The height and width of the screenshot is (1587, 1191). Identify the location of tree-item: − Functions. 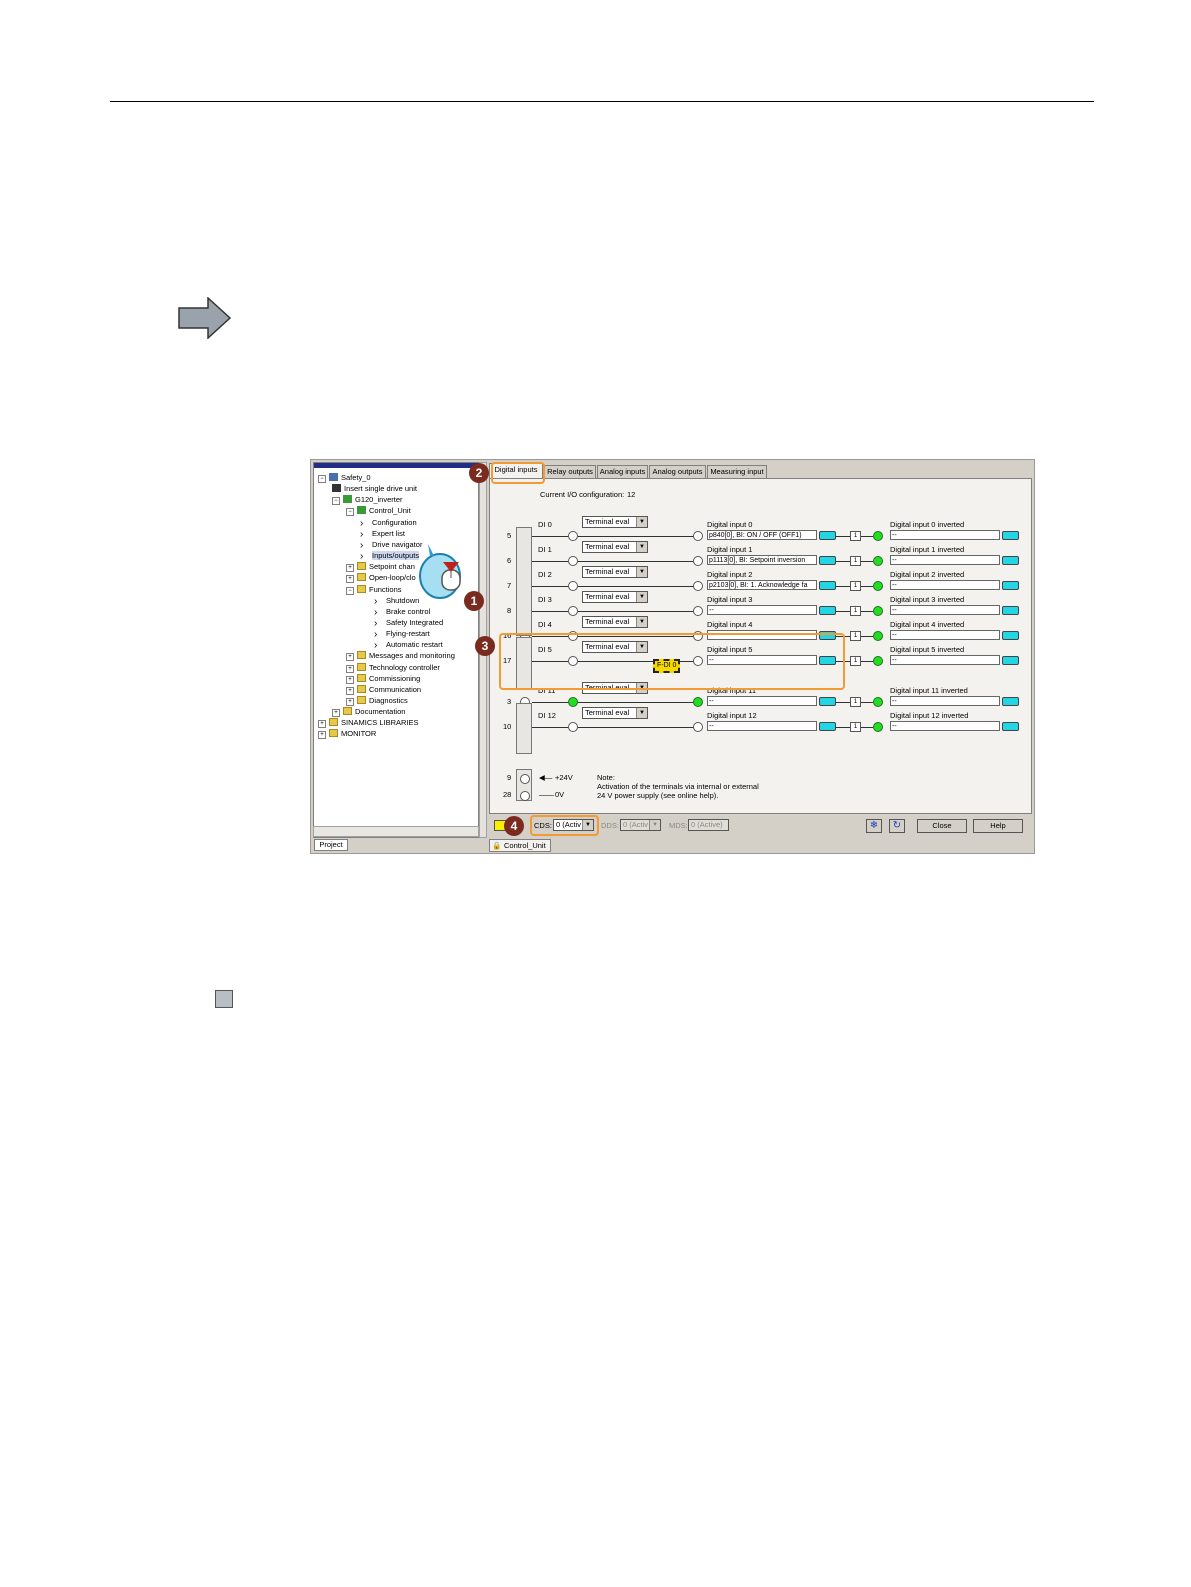
(374, 589).